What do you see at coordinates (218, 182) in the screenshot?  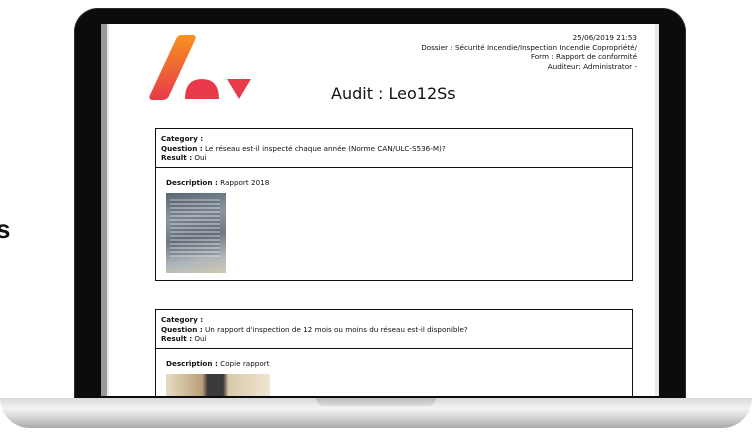 I see `description-line: Description : Rapport 2018` at bounding box center [218, 182].